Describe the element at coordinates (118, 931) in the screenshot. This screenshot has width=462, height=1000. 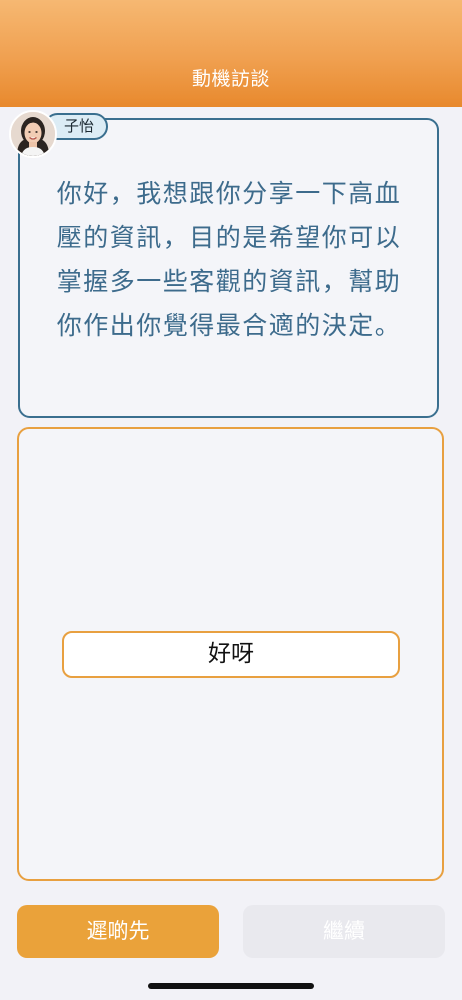
I see `later-button: 遲啲先` at that location.